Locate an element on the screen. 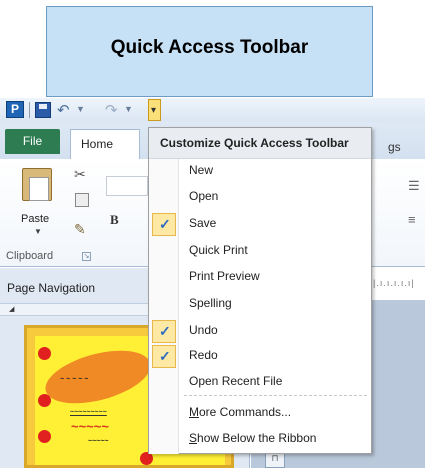  callout-title: Quick Access Toolbar is located at coordinates (209, 47).